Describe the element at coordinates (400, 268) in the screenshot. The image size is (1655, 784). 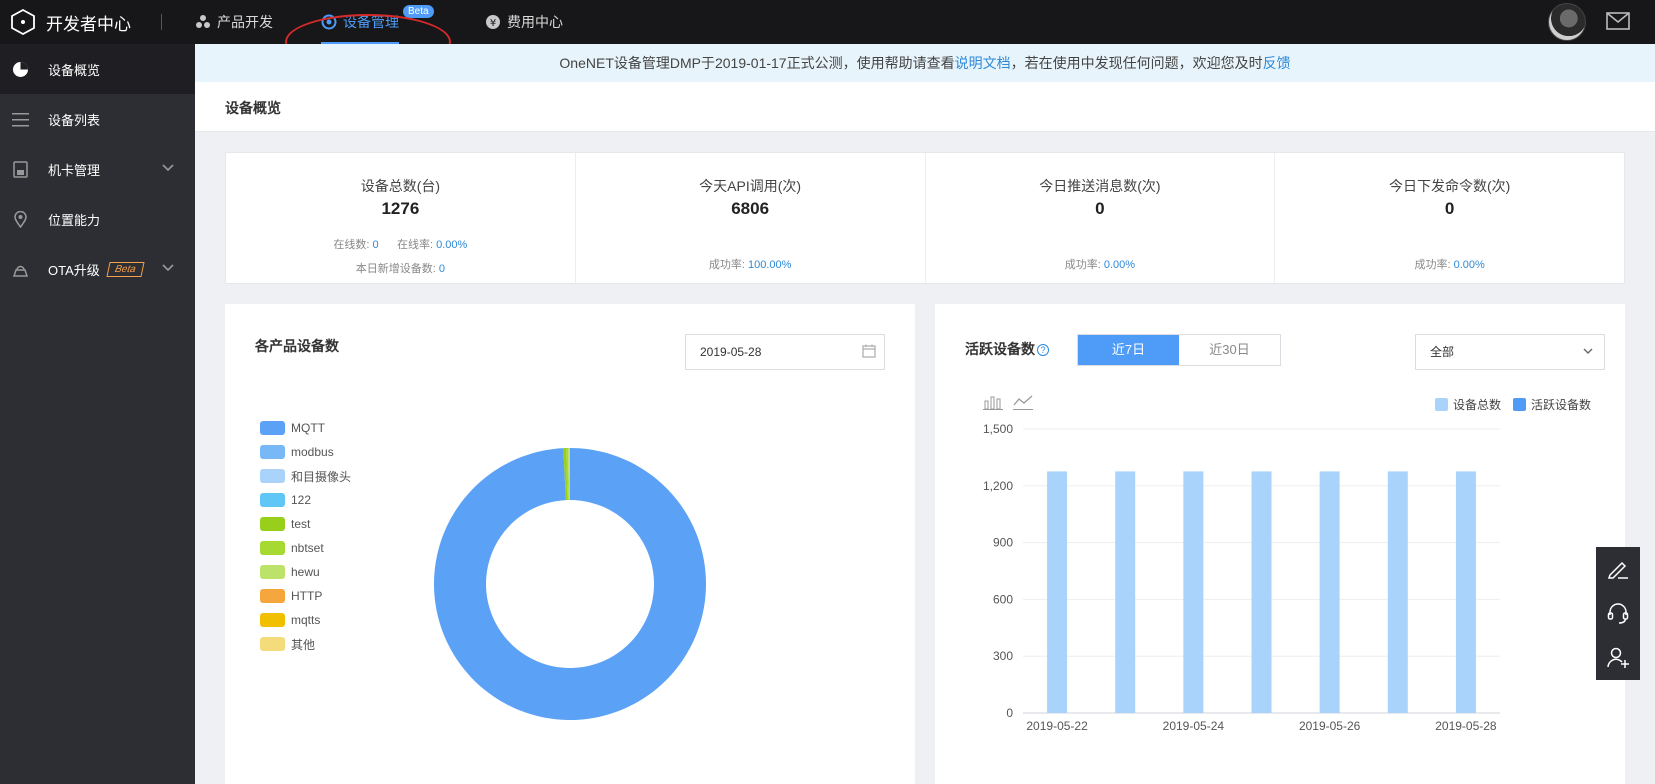
I see `new-device-info: 本日新增设备数: 0` at that location.